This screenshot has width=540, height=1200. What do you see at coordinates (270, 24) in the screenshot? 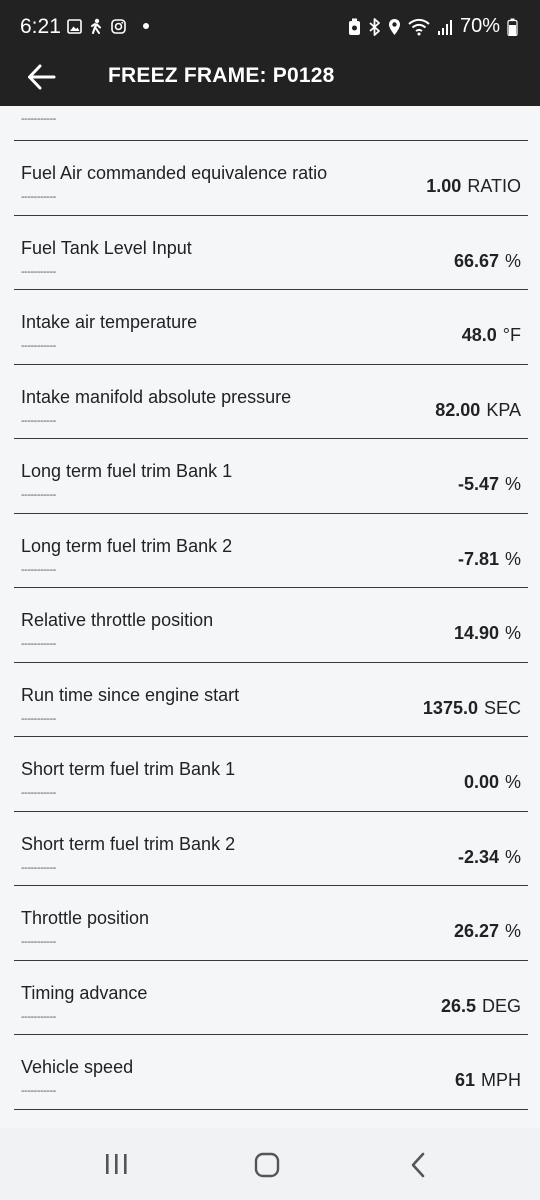
I see `status-bar: 6:21 70%` at bounding box center [270, 24].